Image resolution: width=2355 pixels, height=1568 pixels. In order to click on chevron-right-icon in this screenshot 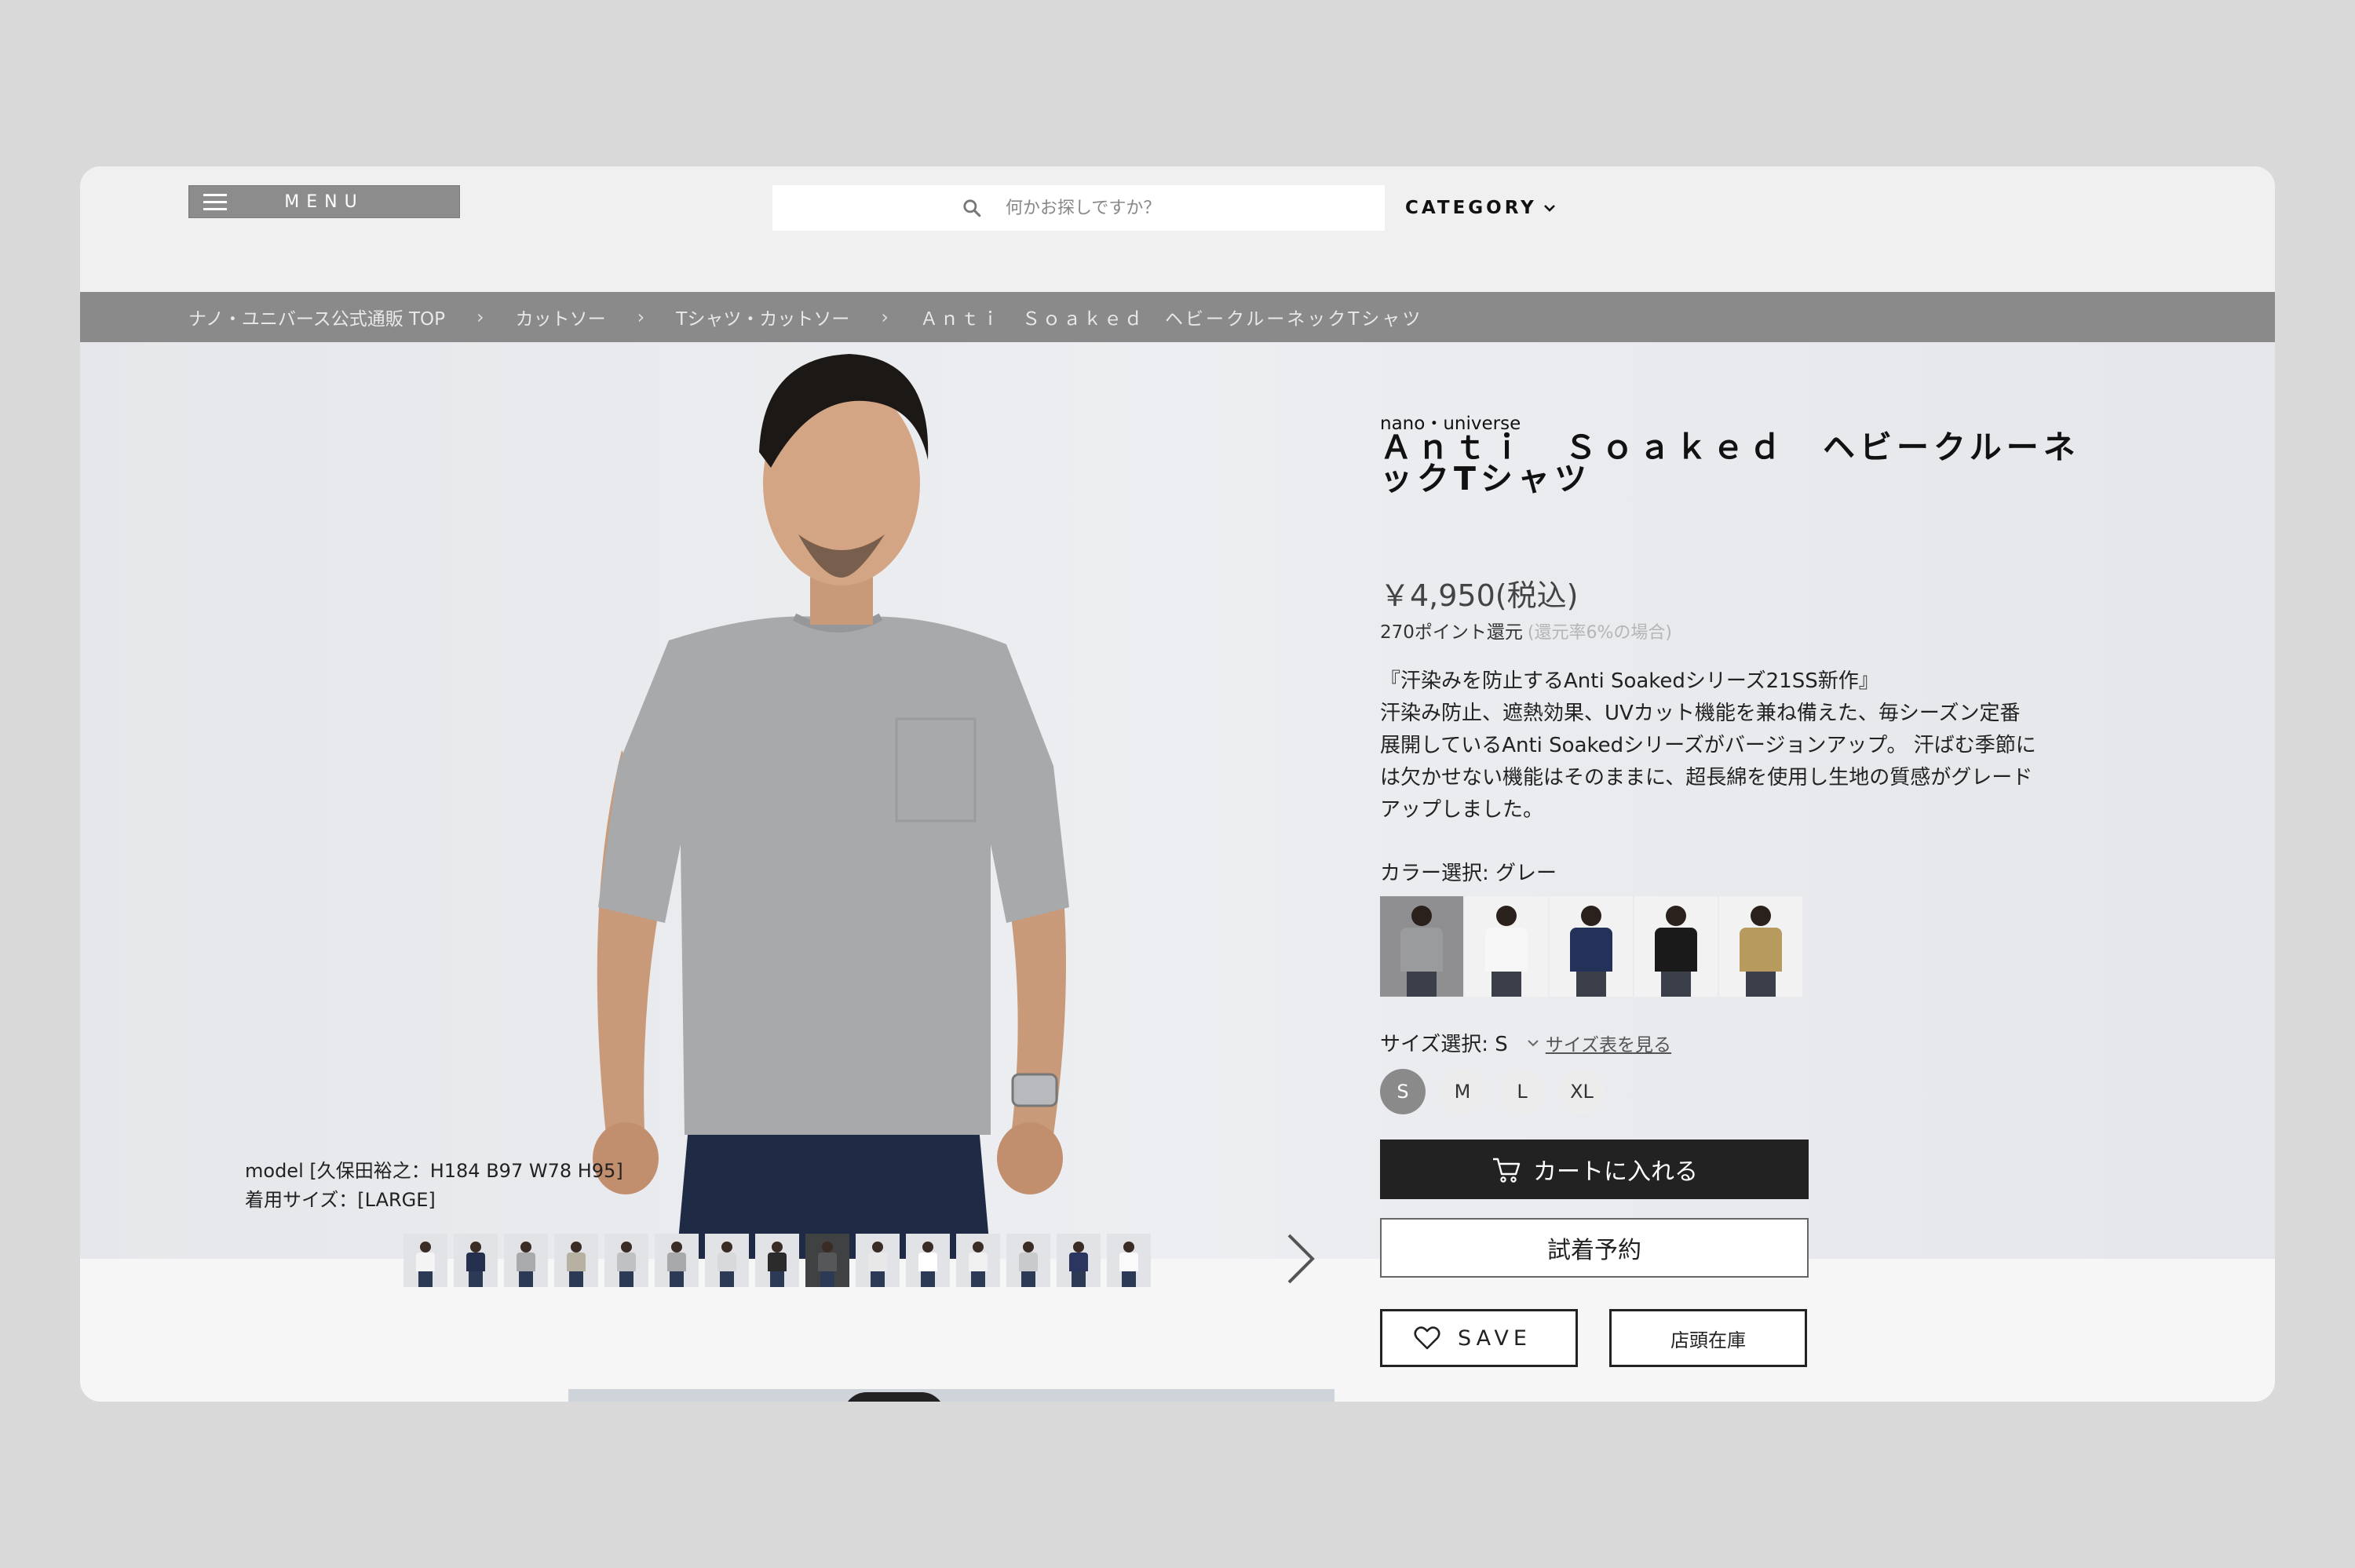, I will do `click(1300, 1259)`.